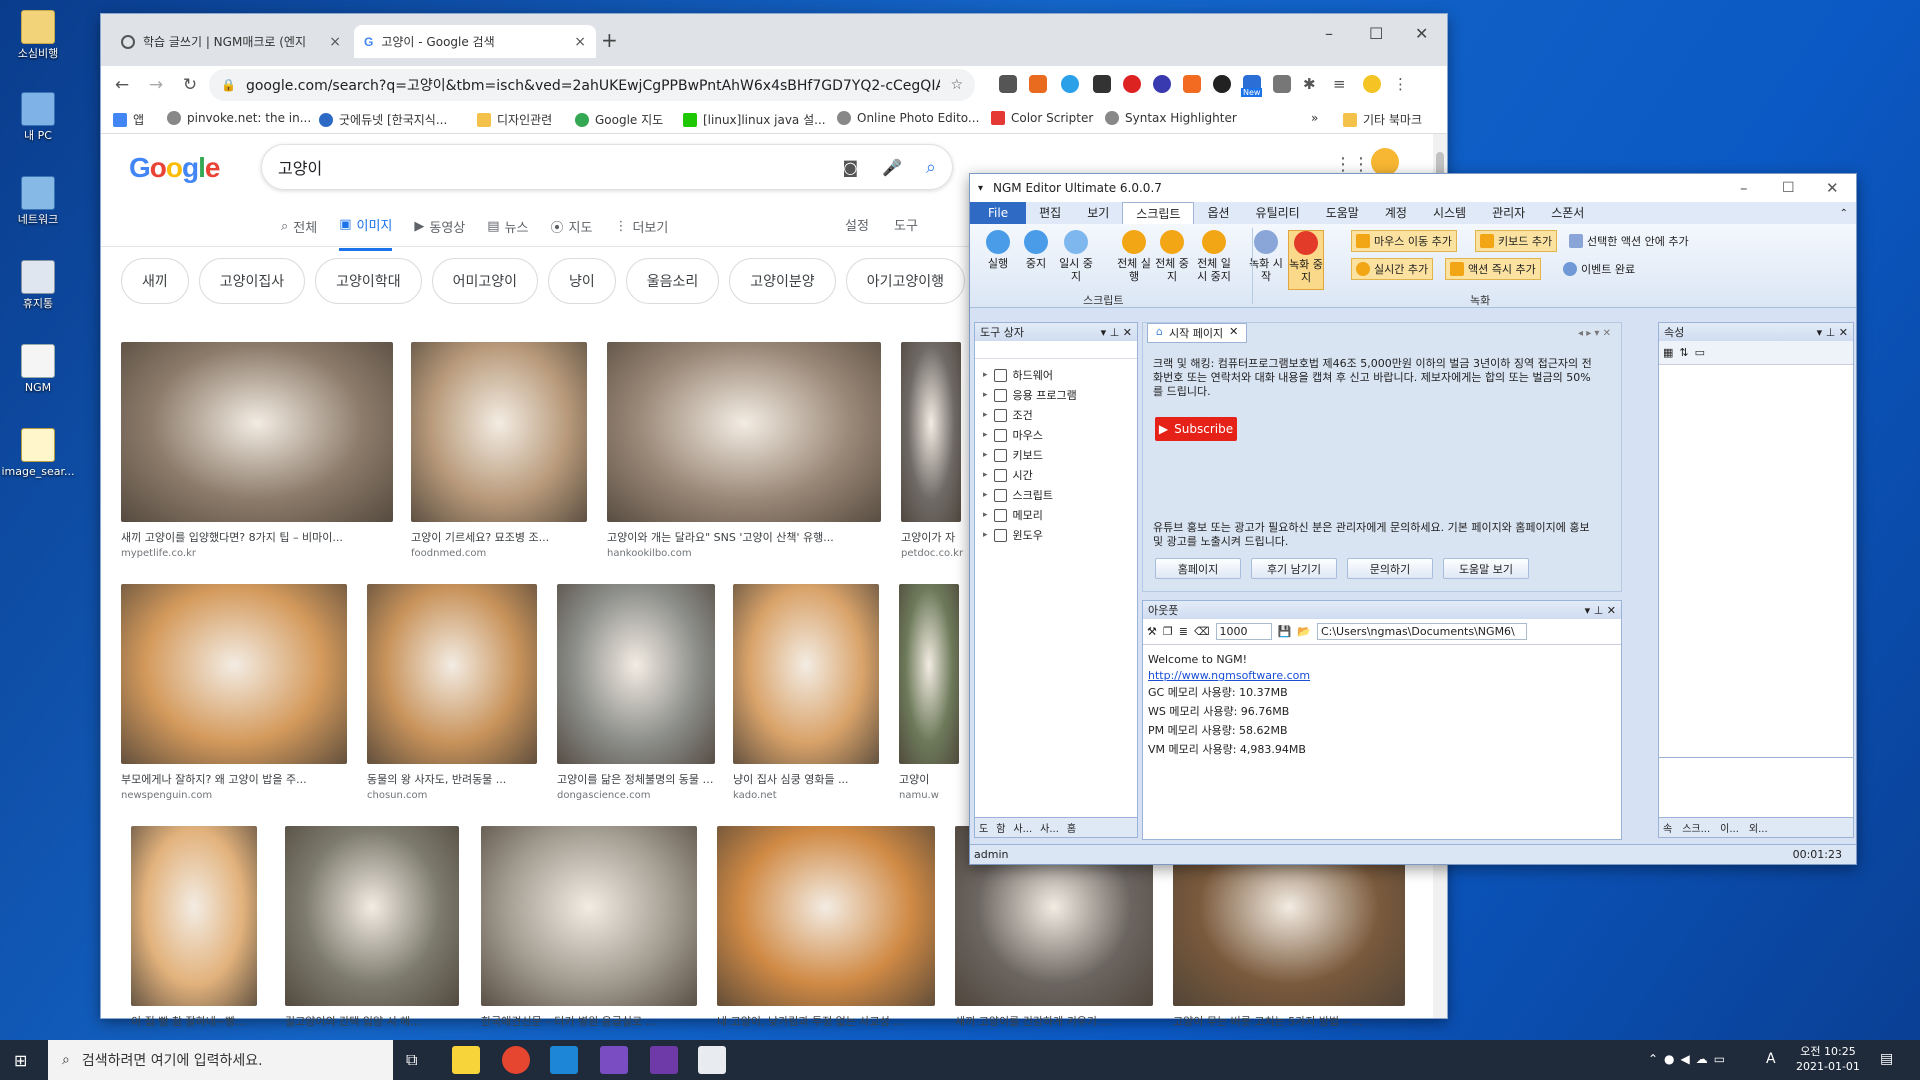  Describe the element at coordinates (231, 41) in the screenshot. I see `tab-ngm-blog: 학습 글쓰기 | NGM매크로 (엔지 ×` at that location.